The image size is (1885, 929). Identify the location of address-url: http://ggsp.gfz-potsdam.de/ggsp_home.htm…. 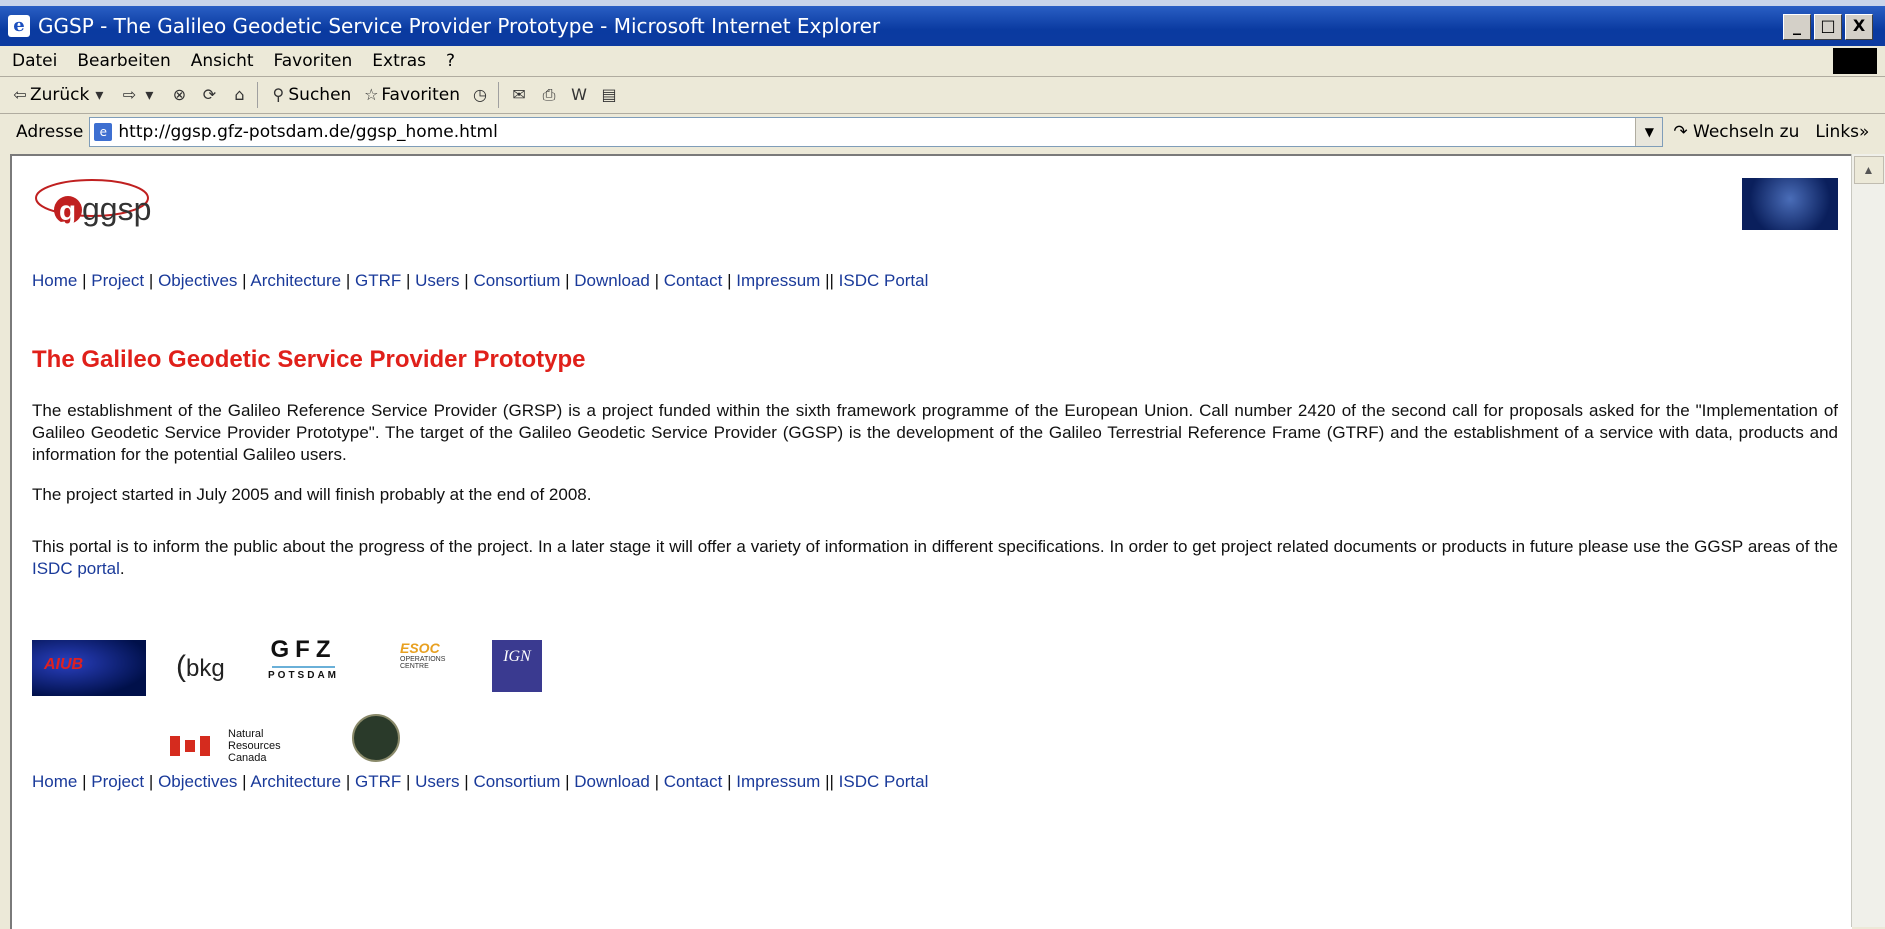
(307, 132).